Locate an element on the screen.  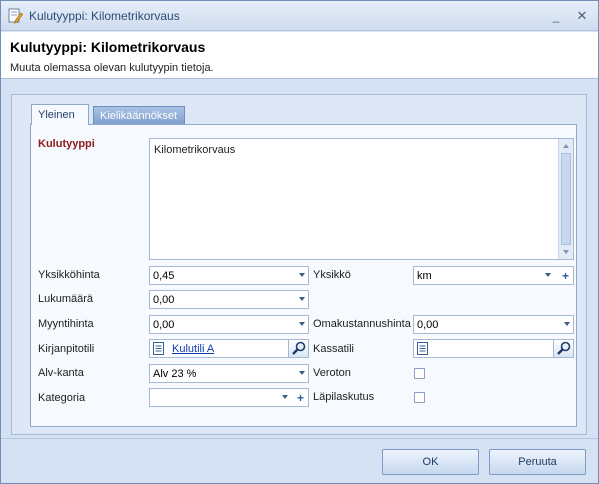
window-title: Kulutyyppi: Kilometrikorvaus is located at coordinates (104, 16).